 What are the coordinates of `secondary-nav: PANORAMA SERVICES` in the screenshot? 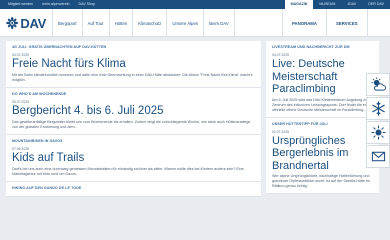 It's located at (325, 23).